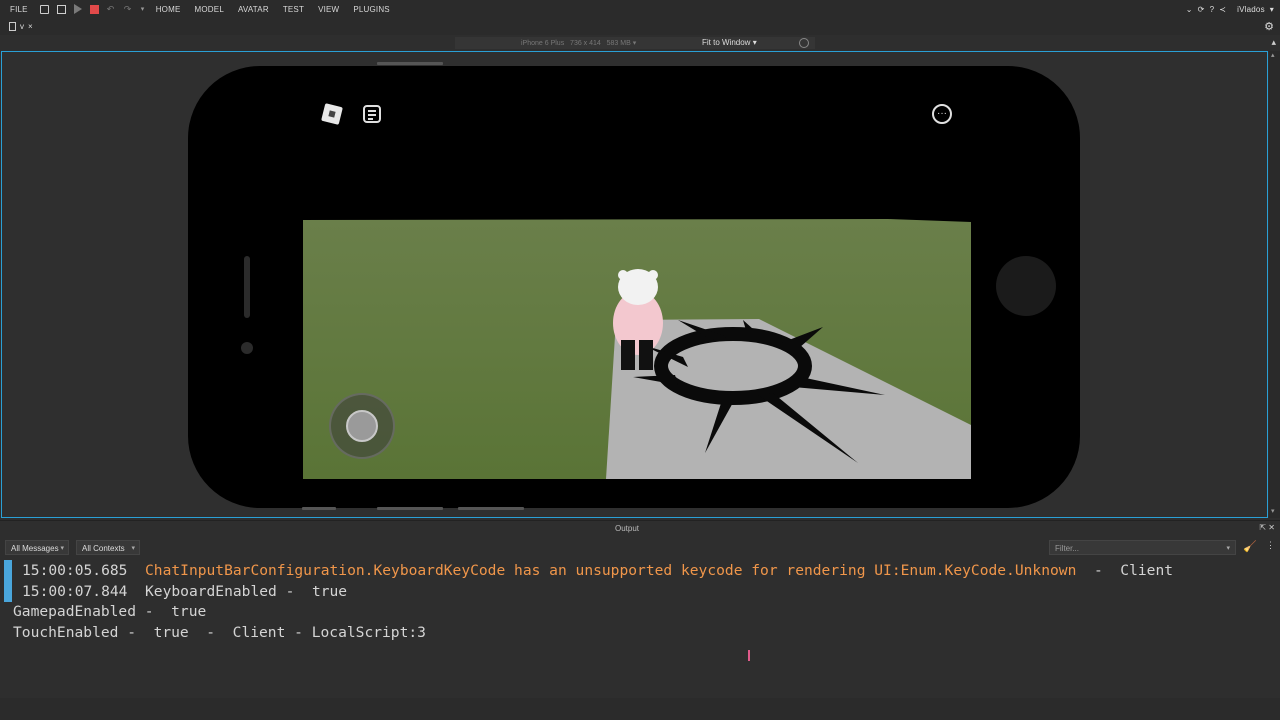  What do you see at coordinates (110, 611) in the screenshot?
I see `log-line: GamepadEnabled - true` at bounding box center [110, 611].